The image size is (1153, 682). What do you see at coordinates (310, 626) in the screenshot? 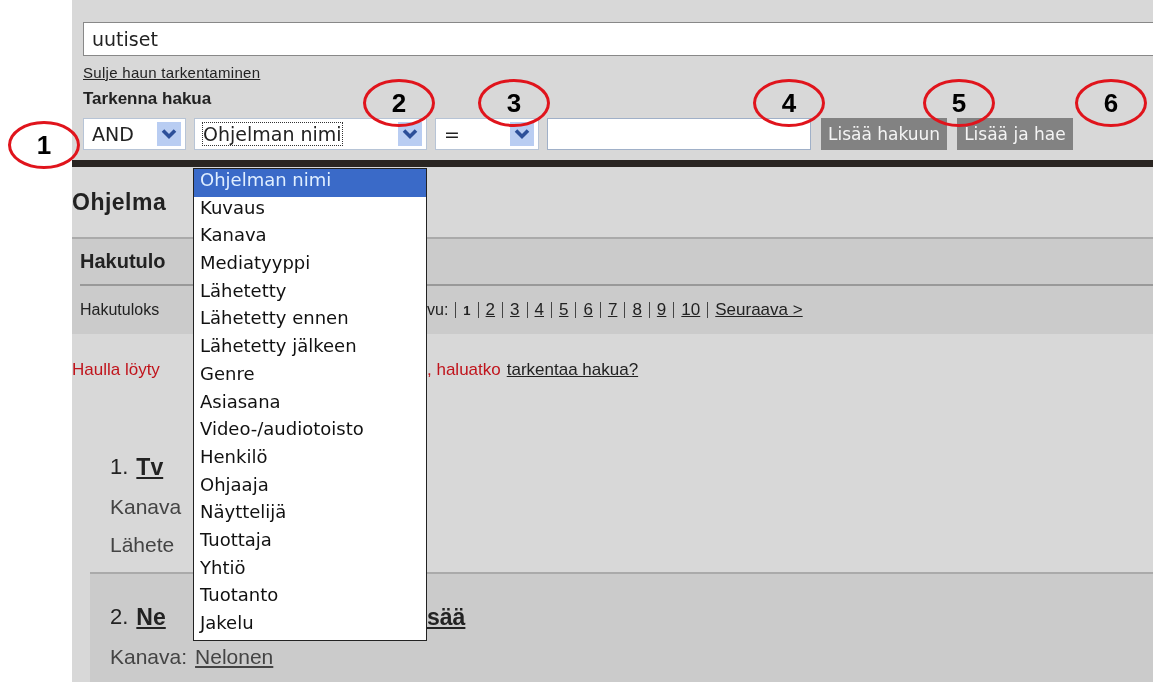
I see `dropdown-option: Jakelu` at bounding box center [310, 626].